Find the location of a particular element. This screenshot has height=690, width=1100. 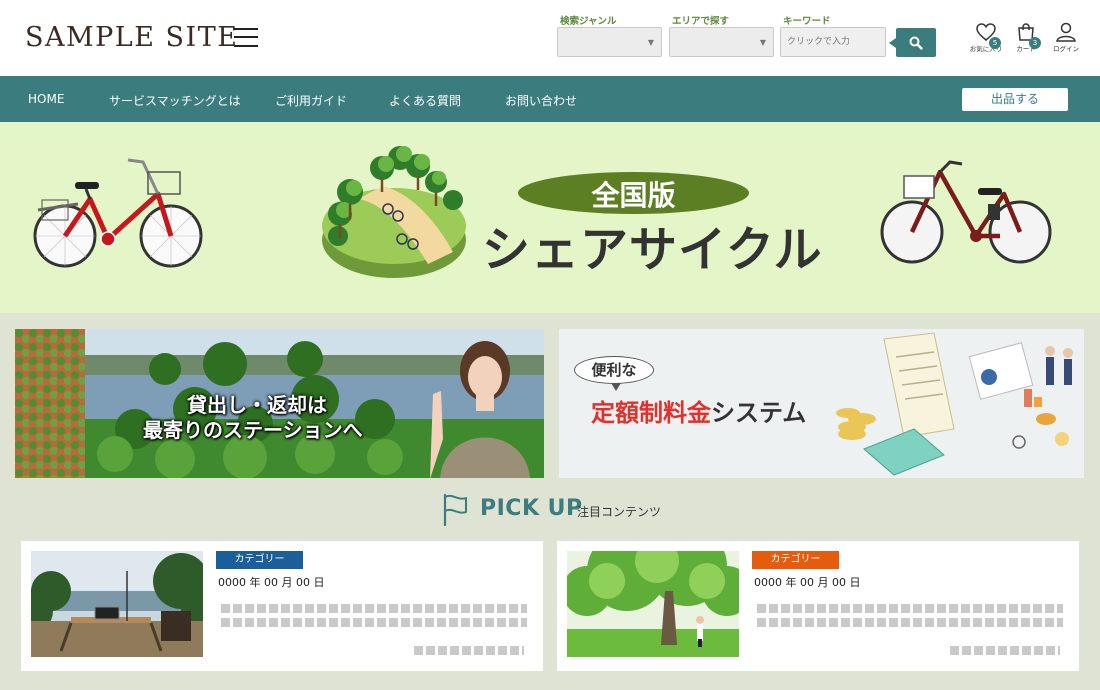

login-button: ログイン is located at coordinates (1066, 42).